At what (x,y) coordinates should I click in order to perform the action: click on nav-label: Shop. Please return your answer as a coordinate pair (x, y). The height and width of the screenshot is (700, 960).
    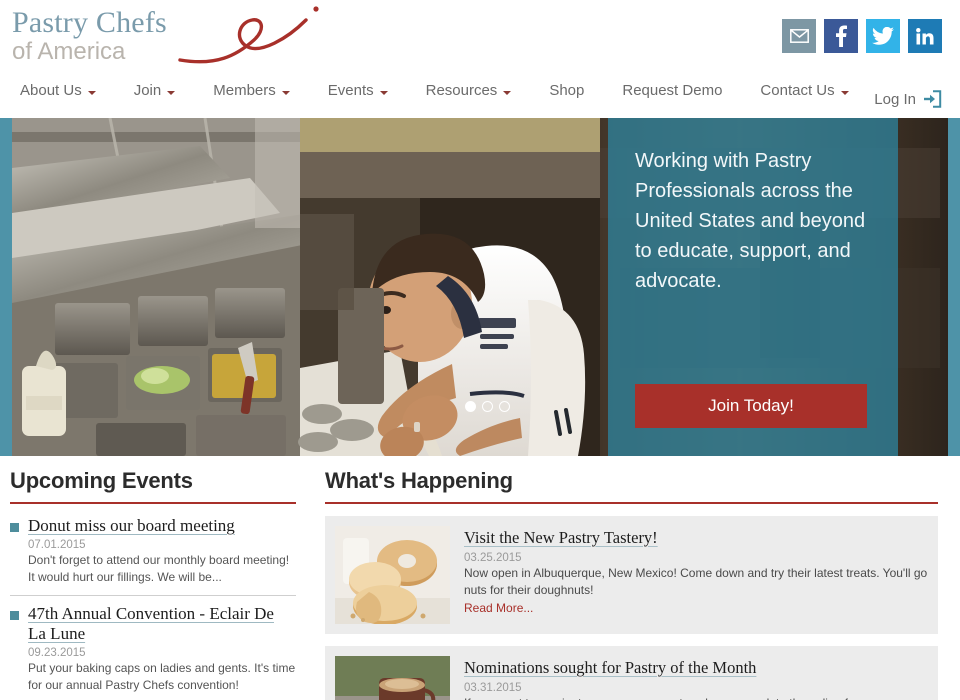
    Looking at the image, I should click on (567, 90).